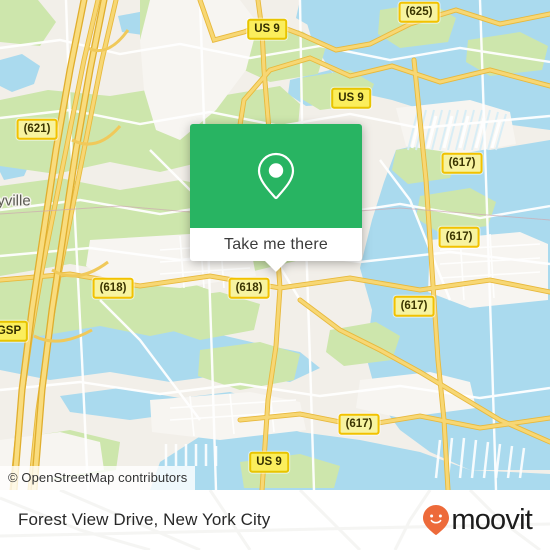 The width and height of the screenshot is (550, 550). I want to click on place-label-yville: yville, so click(15, 201).